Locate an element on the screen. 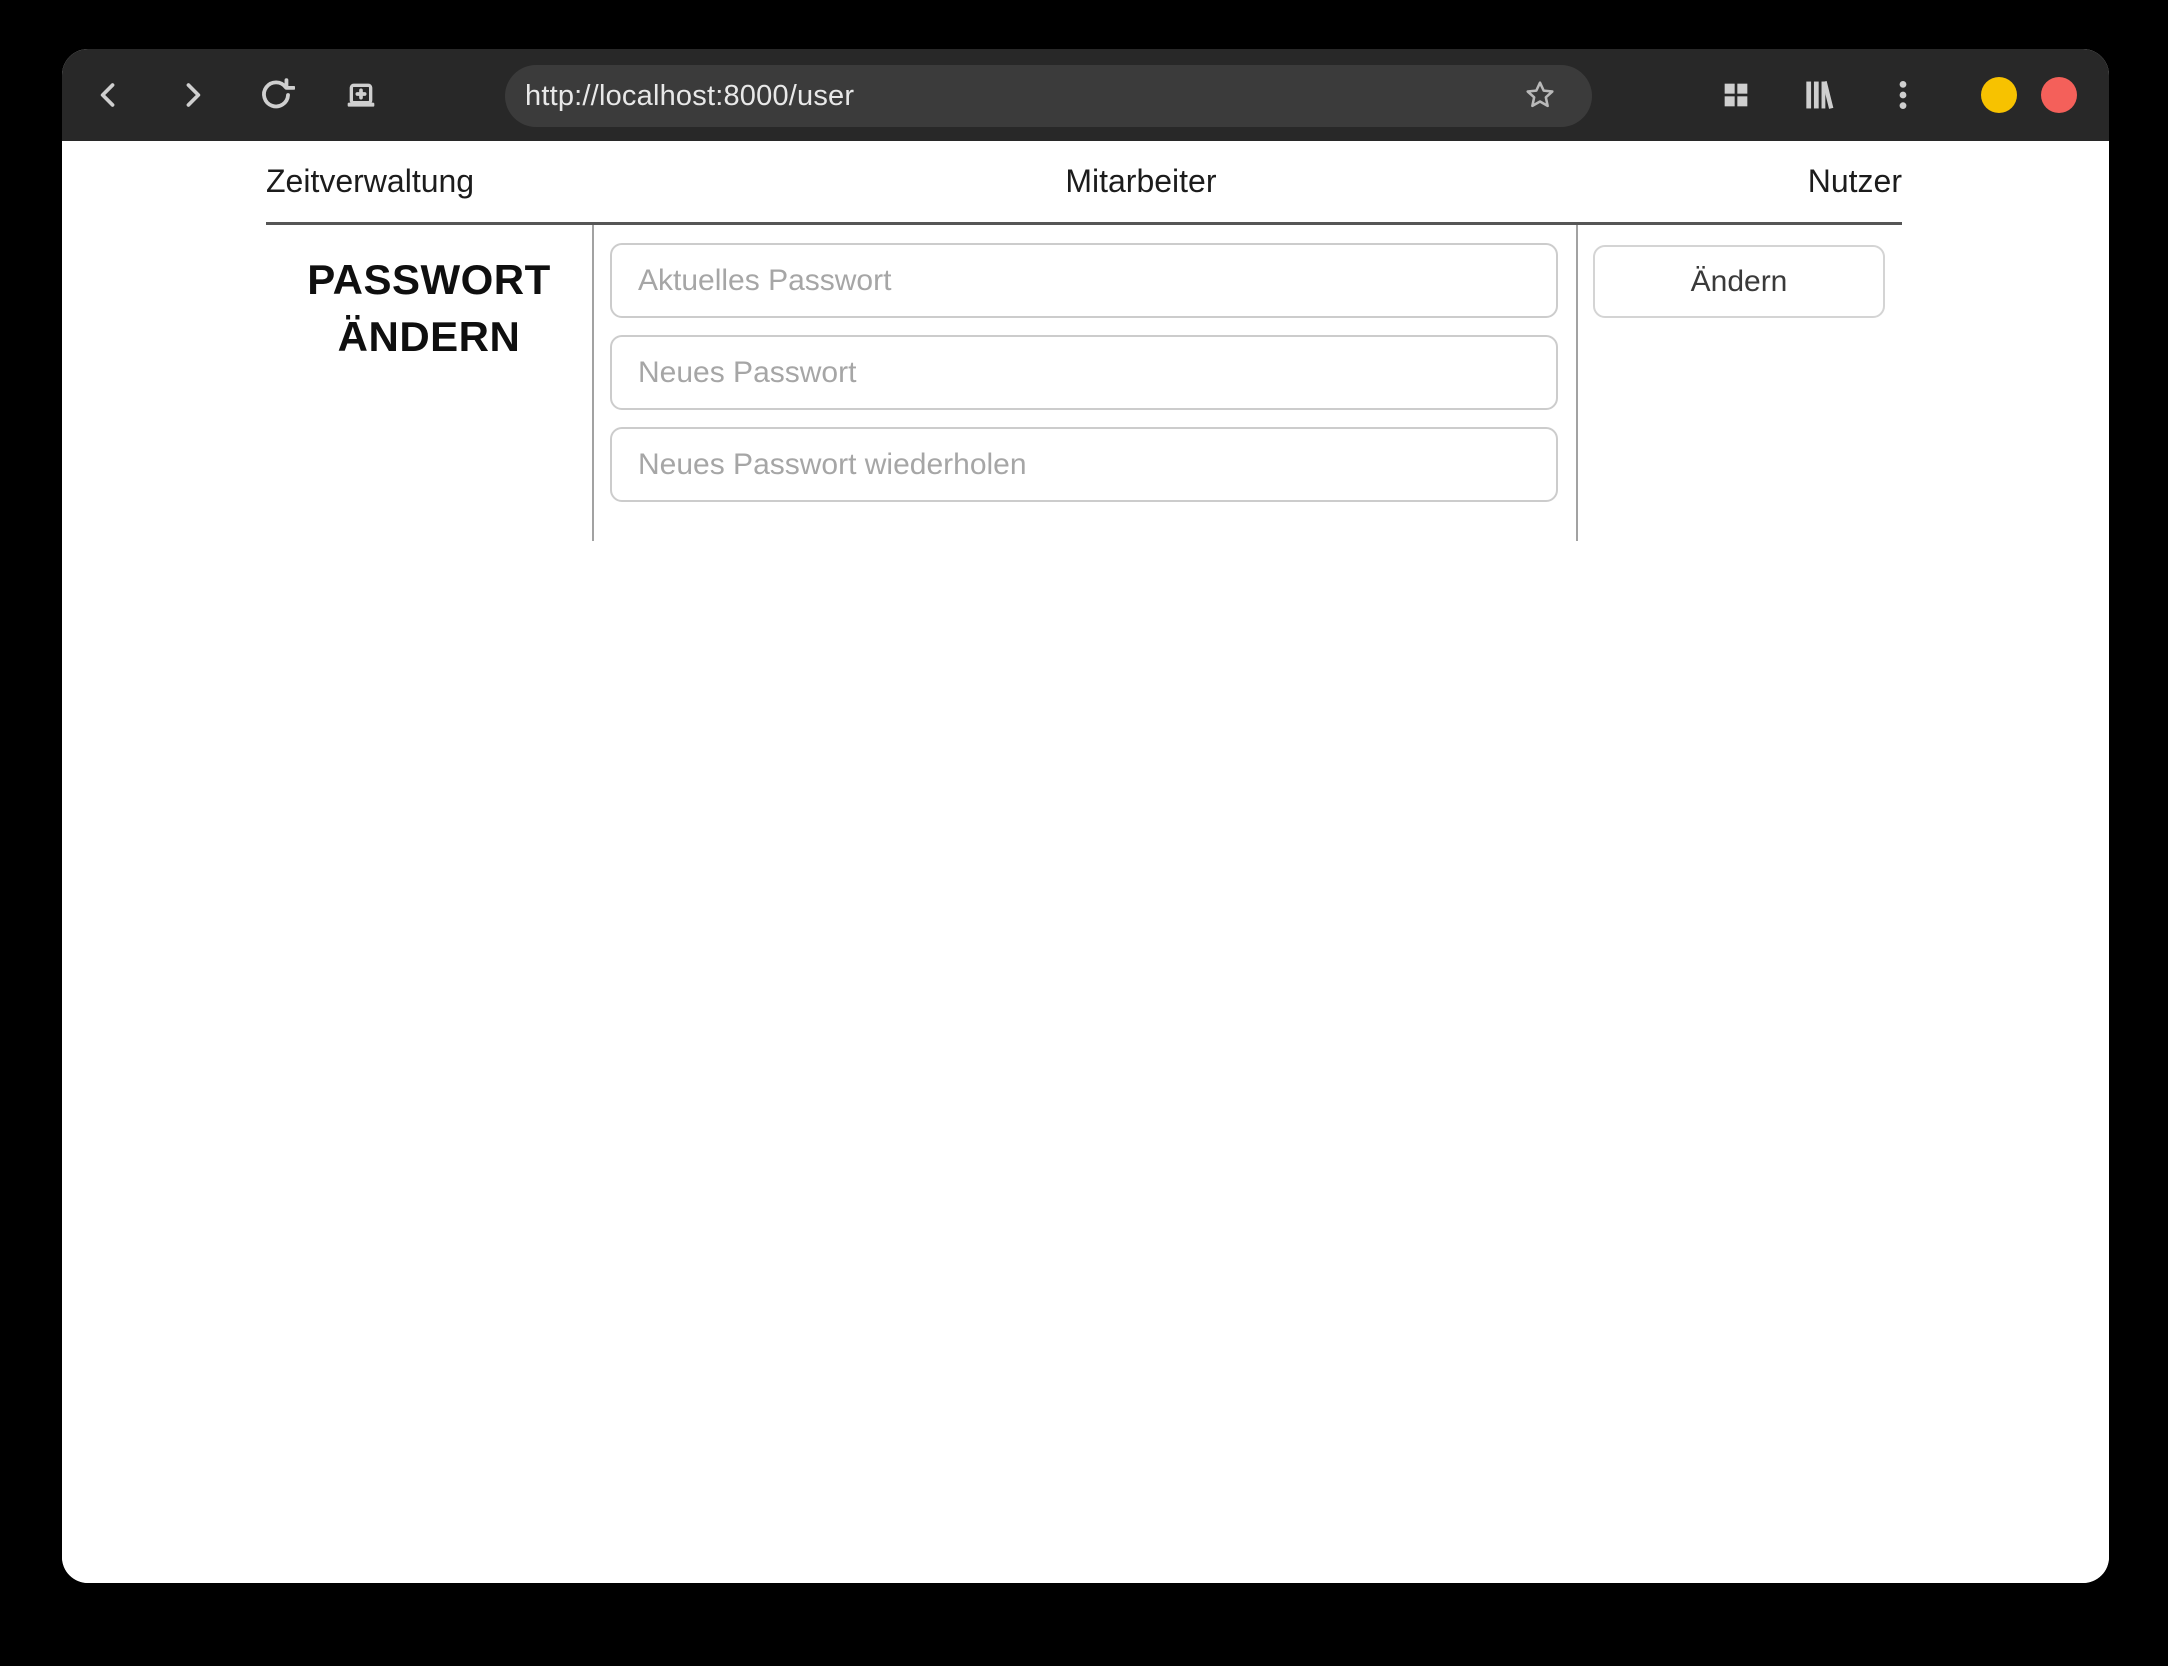  library-button is located at coordinates (1819, 95).